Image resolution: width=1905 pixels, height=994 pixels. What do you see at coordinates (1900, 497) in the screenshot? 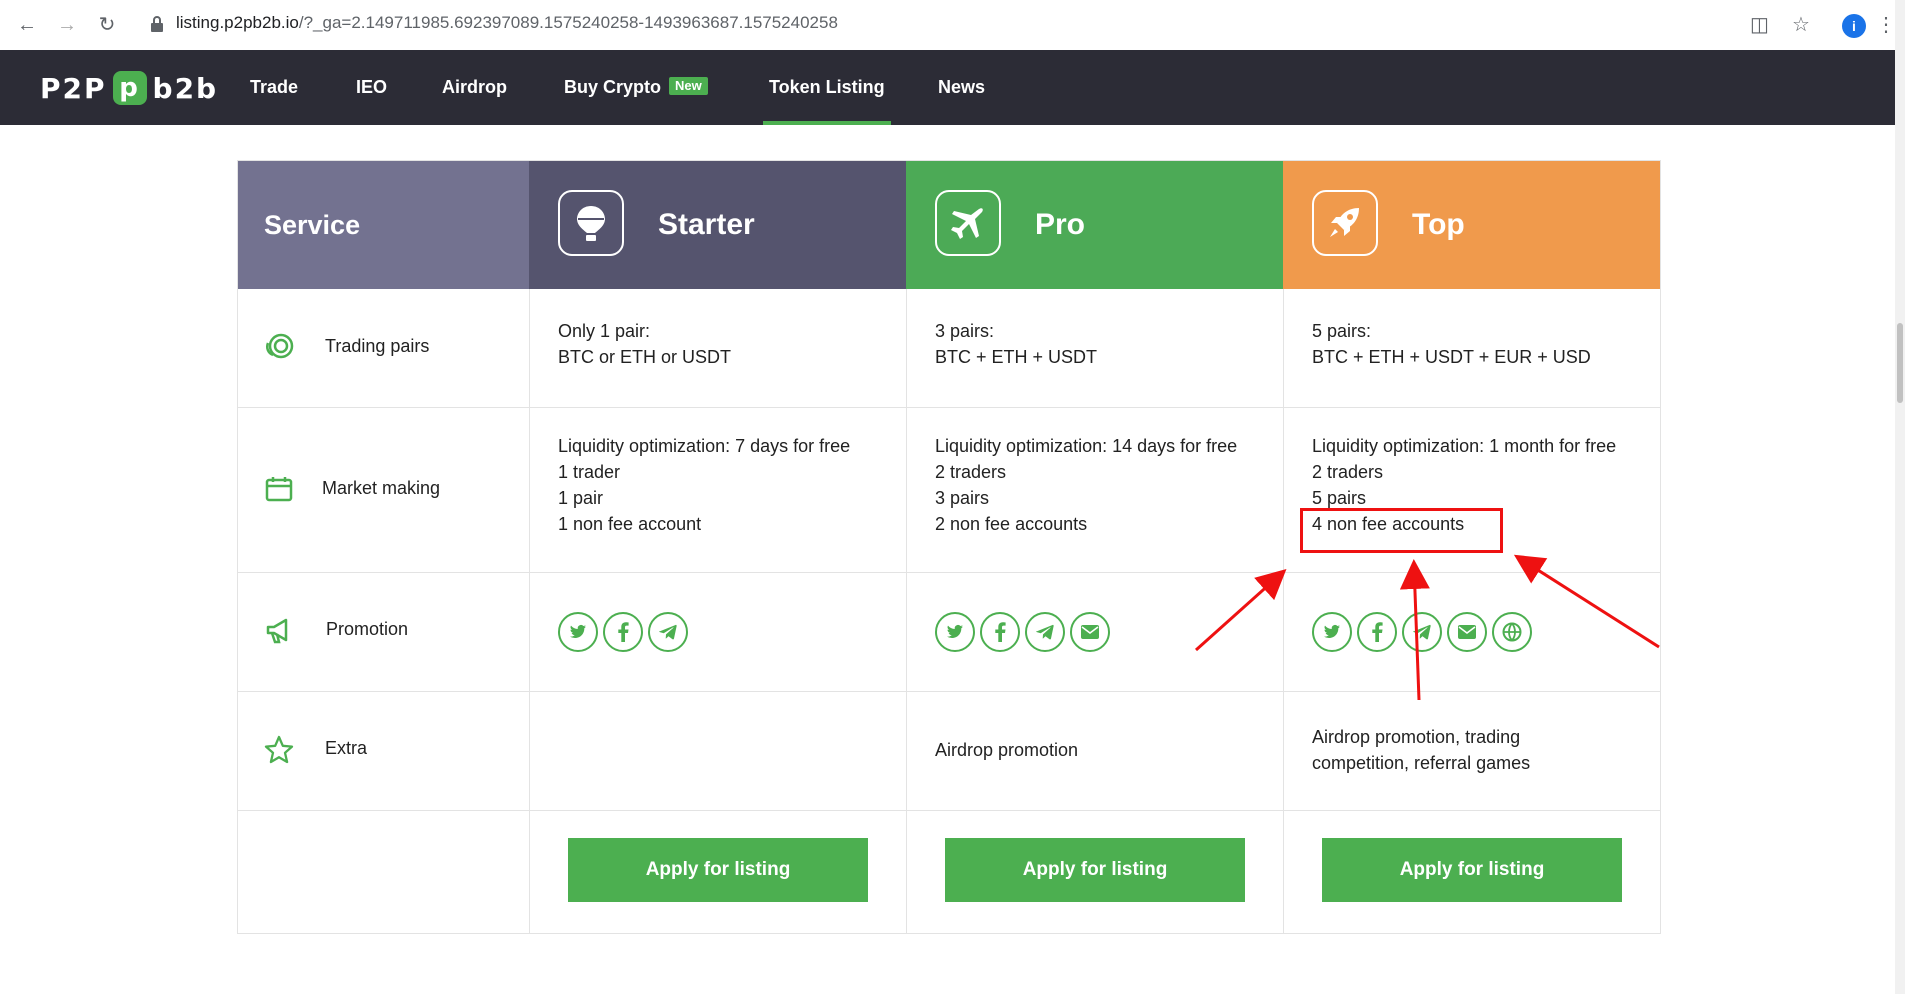
I see `page-scrollbar` at bounding box center [1900, 497].